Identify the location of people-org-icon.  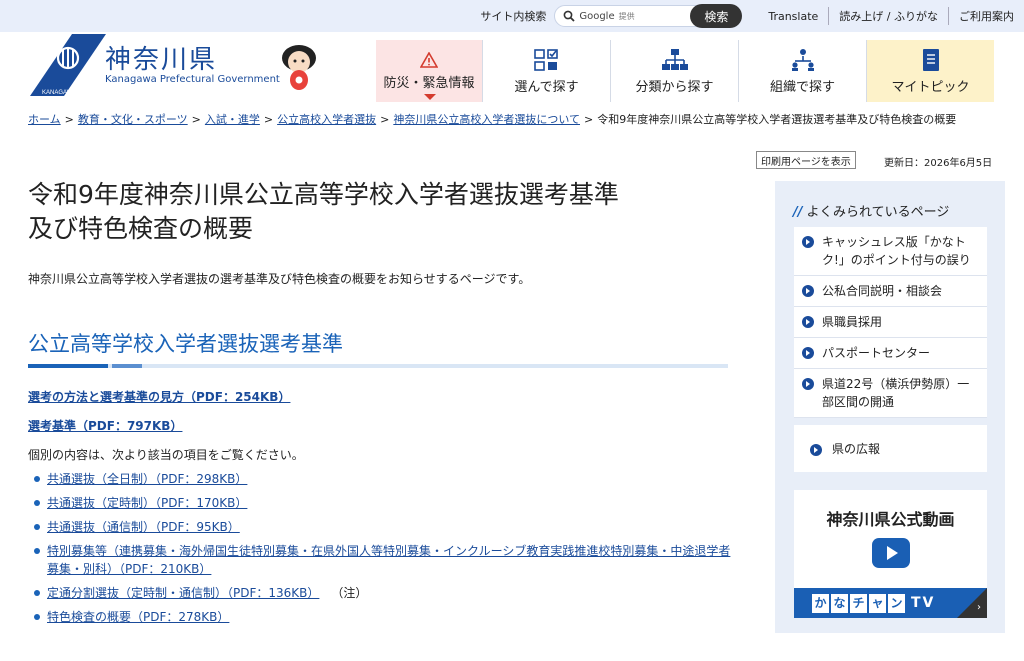
(802, 59).